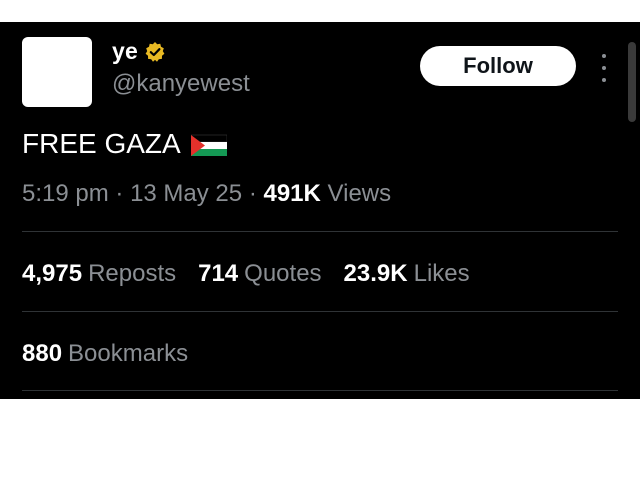 This screenshot has width=640, height=480. What do you see at coordinates (155, 52) in the screenshot?
I see `verified-badge-icon` at bounding box center [155, 52].